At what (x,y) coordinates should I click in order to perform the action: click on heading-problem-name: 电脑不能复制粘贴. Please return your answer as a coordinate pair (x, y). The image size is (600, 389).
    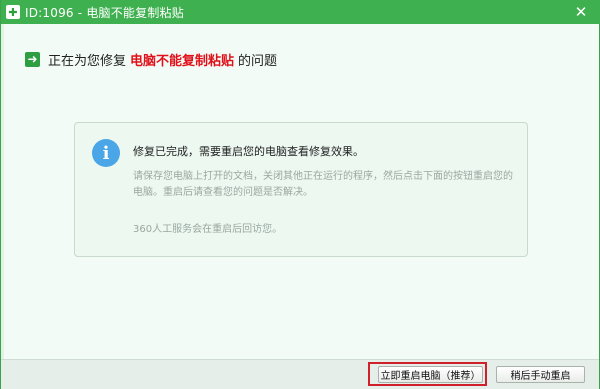
    Looking at the image, I should click on (182, 61).